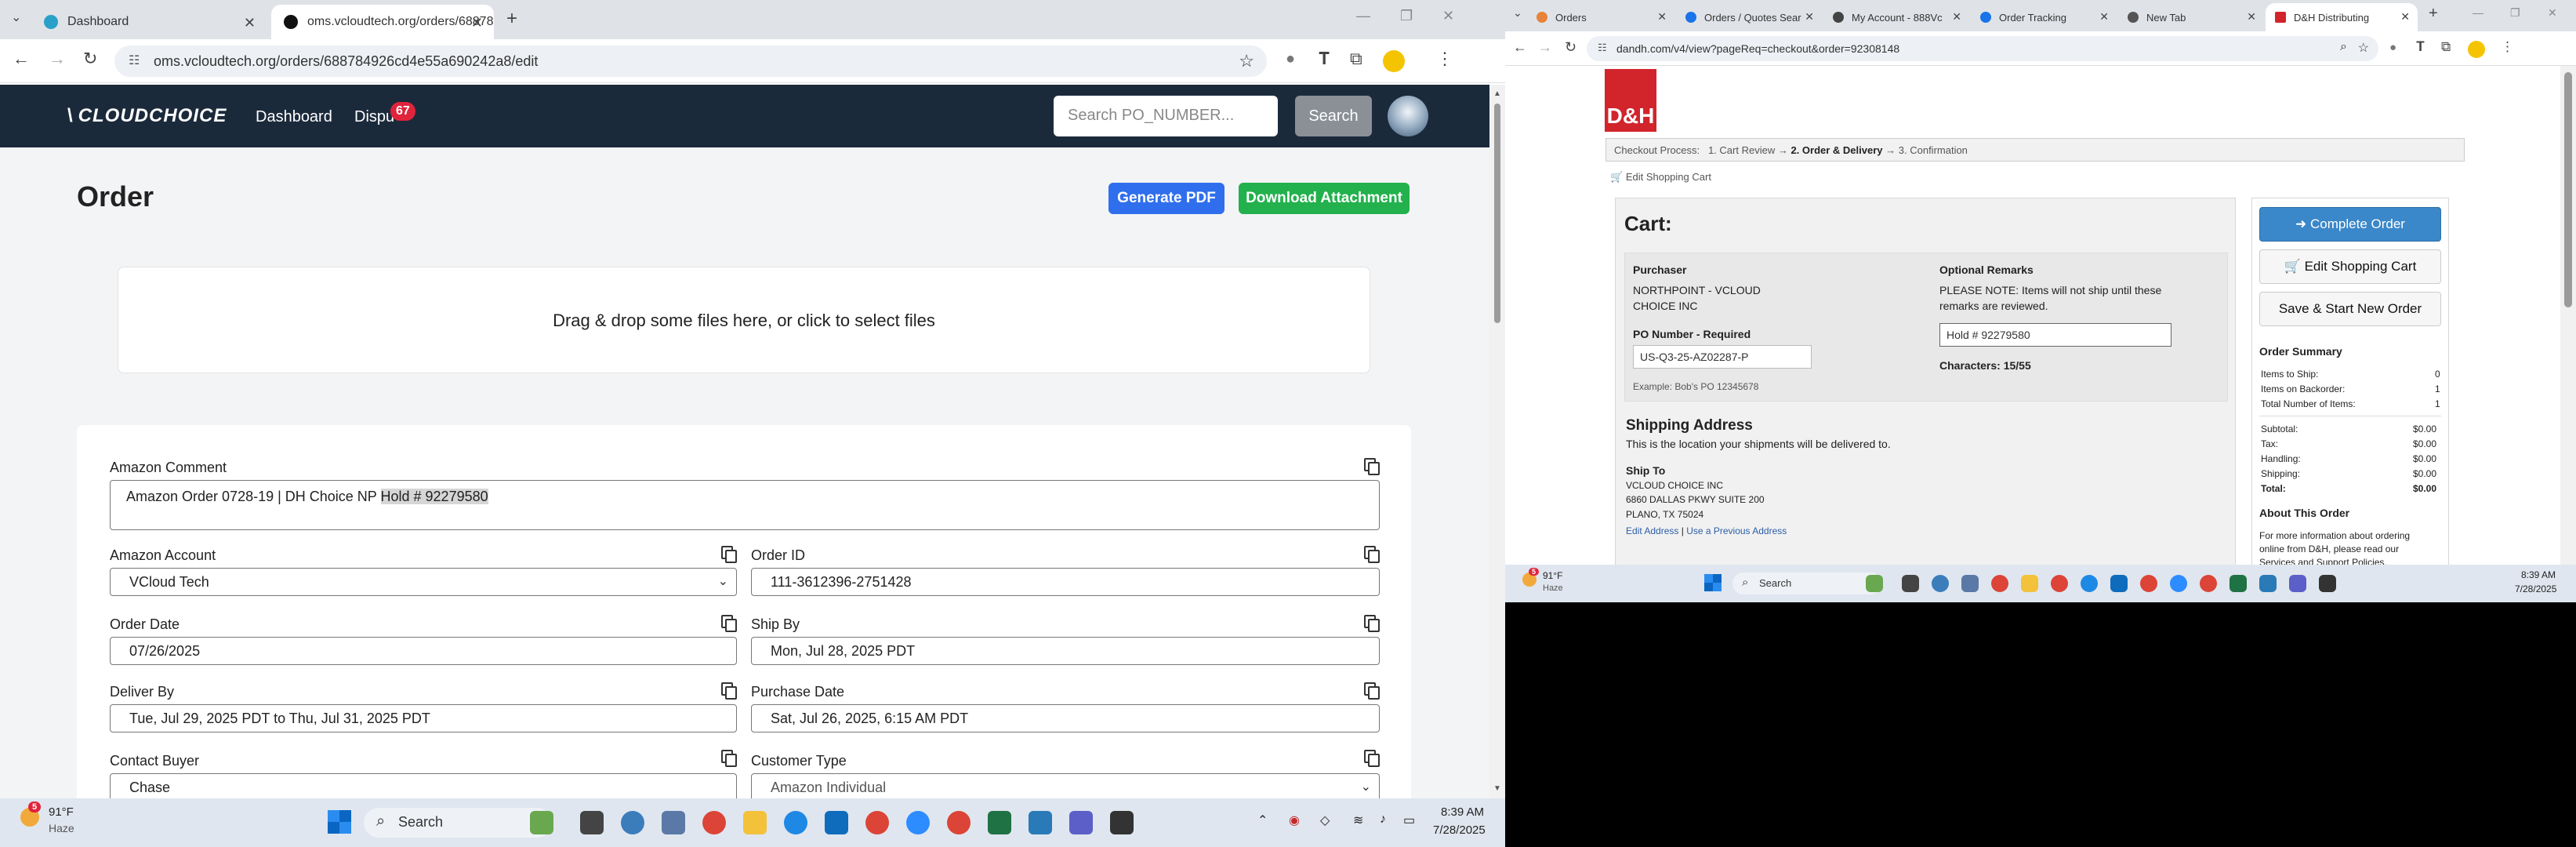  What do you see at coordinates (1497, 788) in the screenshot?
I see `scroll-down-icon: ▼` at bounding box center [1497, 788].